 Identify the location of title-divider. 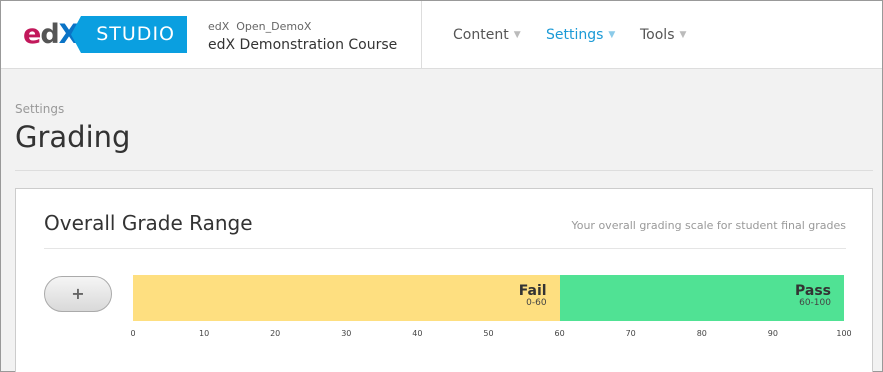
(444, 170).